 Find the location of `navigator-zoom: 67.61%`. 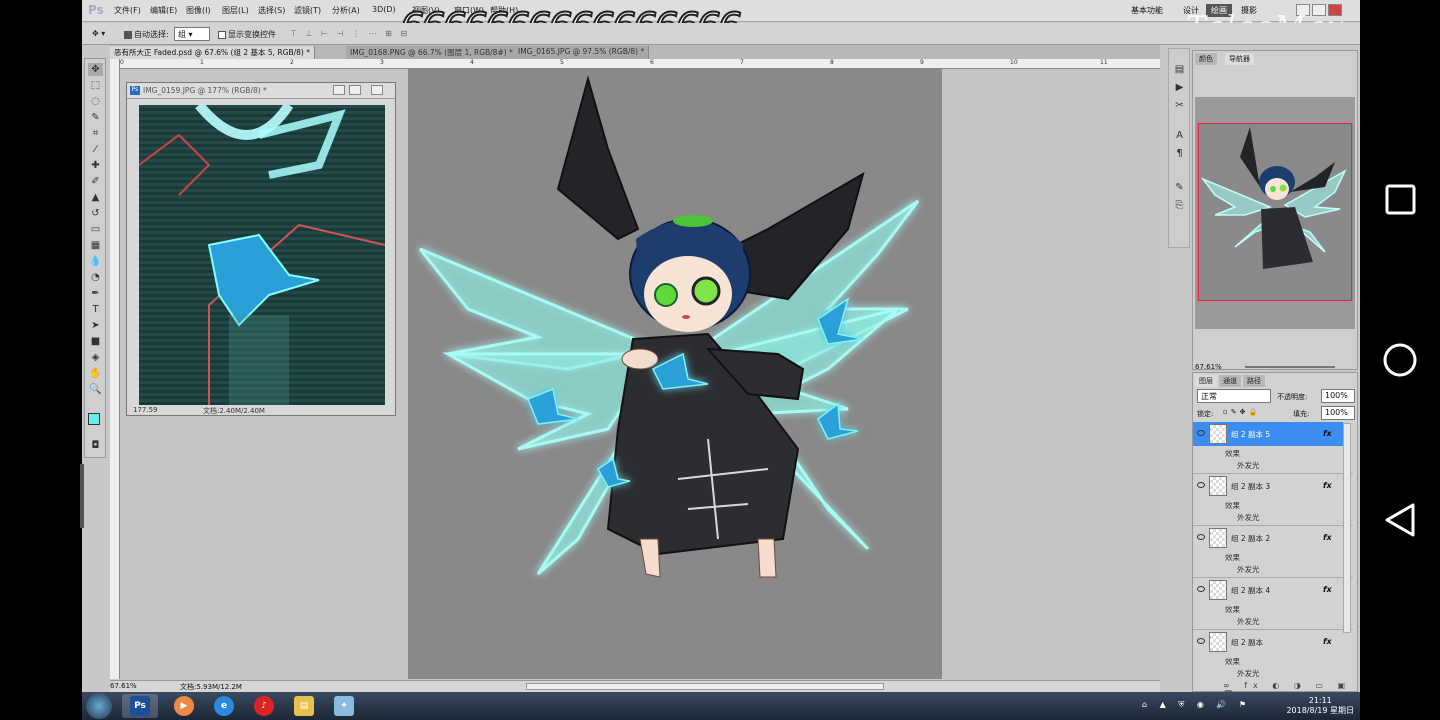

navigator-zoom: 67.61% is located at coordinates (1208, 367).